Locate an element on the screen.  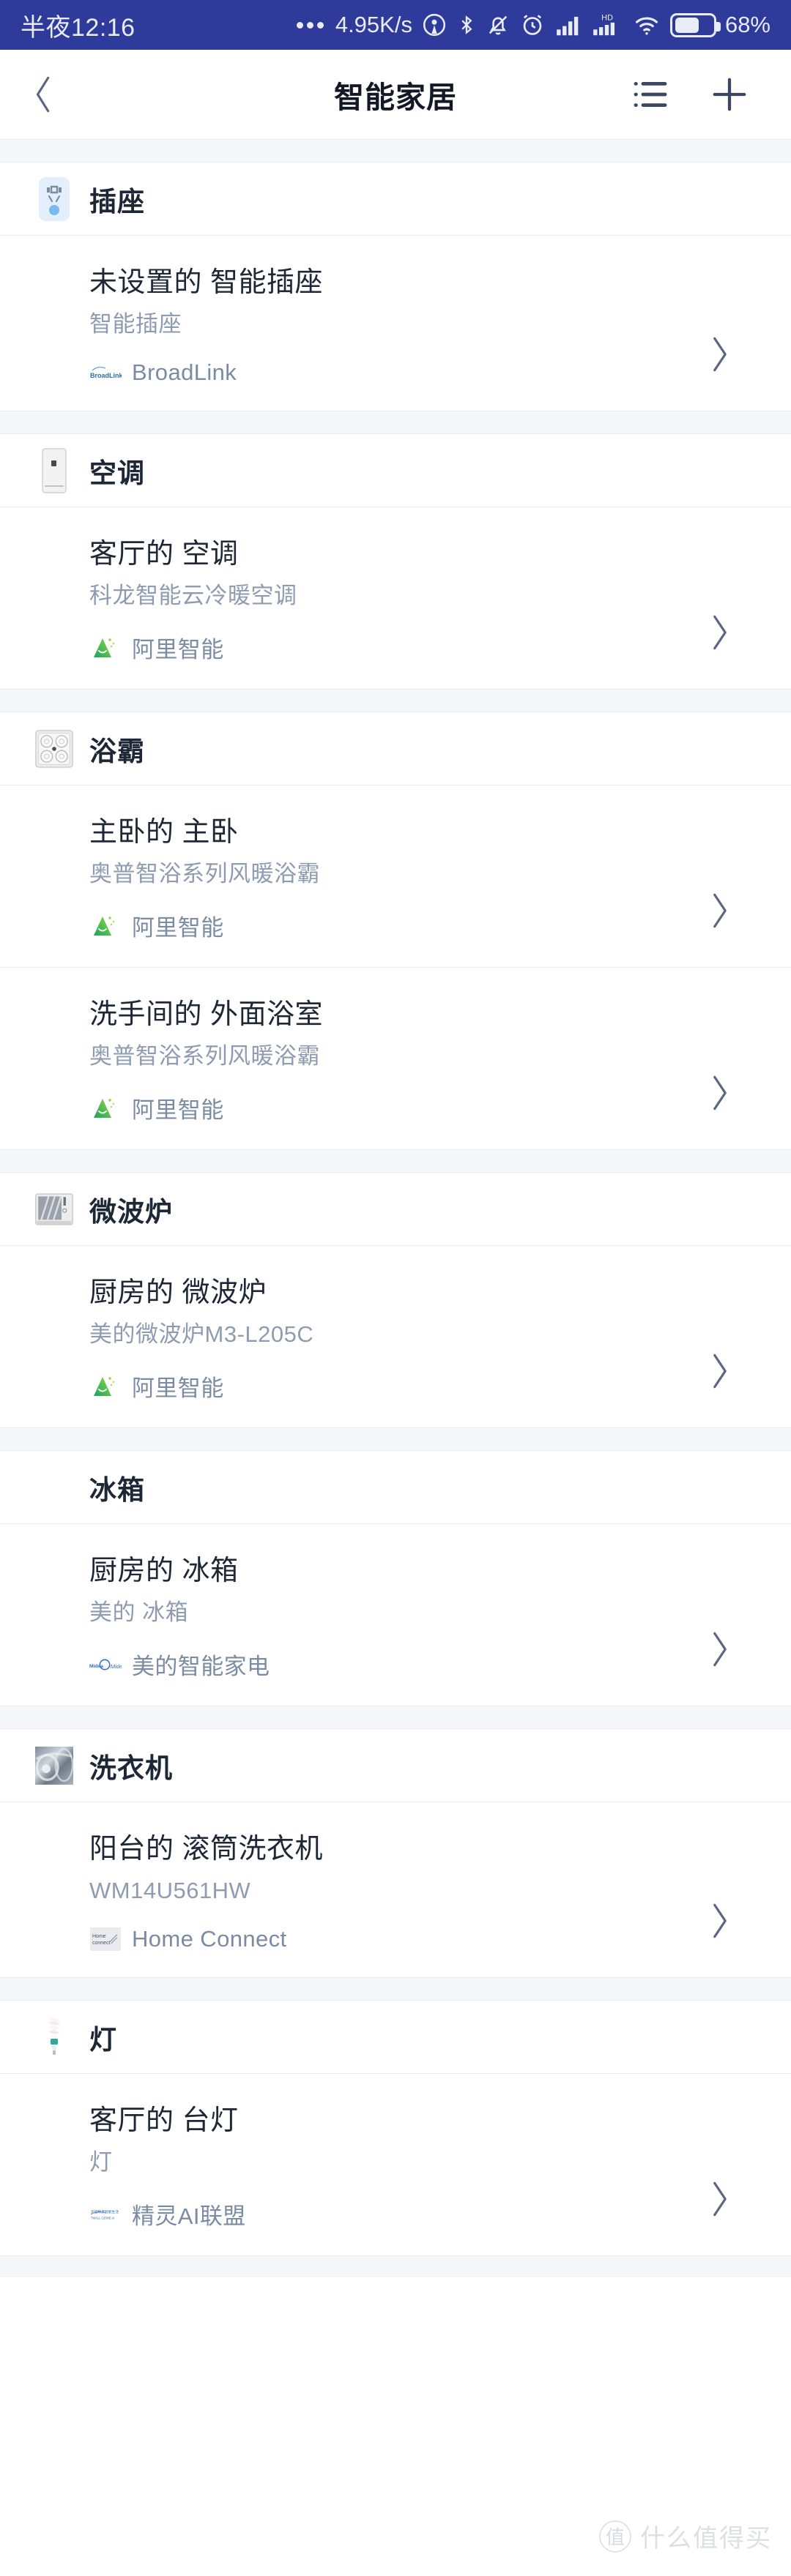
status-icons: 4.95K/s HD 68% is located at coordinates (533, 25).